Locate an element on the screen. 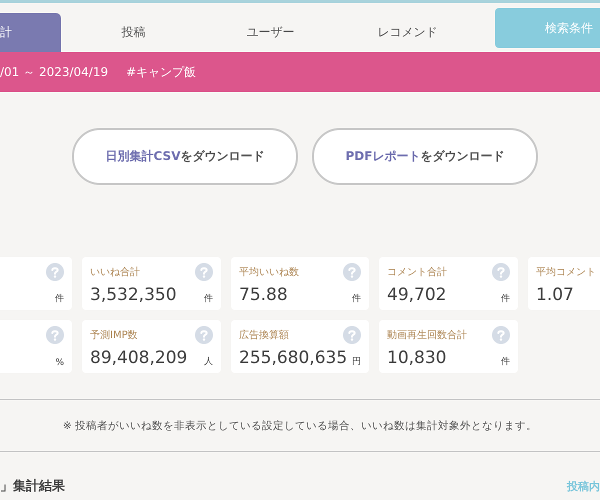 This screenshot has width=600, height=500. metric-label: コメント合計 is located at coordinates (417, 272).